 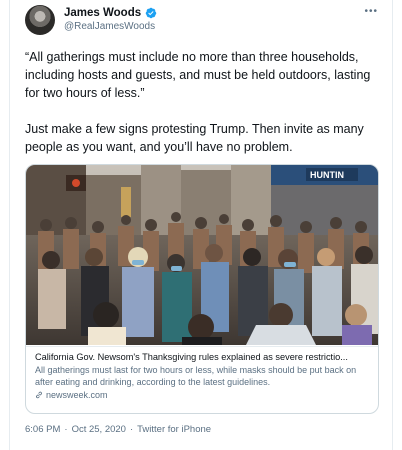 I want to click on tweet-time: 6:06 PM, so click(x=42, y=429).